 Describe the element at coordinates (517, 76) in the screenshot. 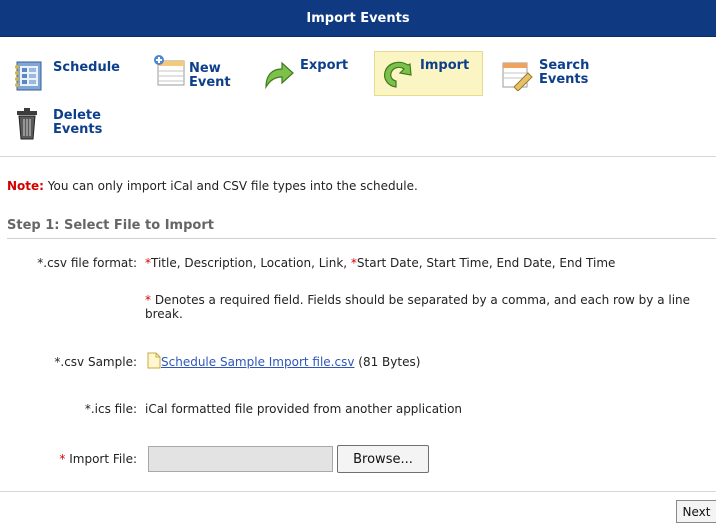

I see `search-events-icon` at that location.